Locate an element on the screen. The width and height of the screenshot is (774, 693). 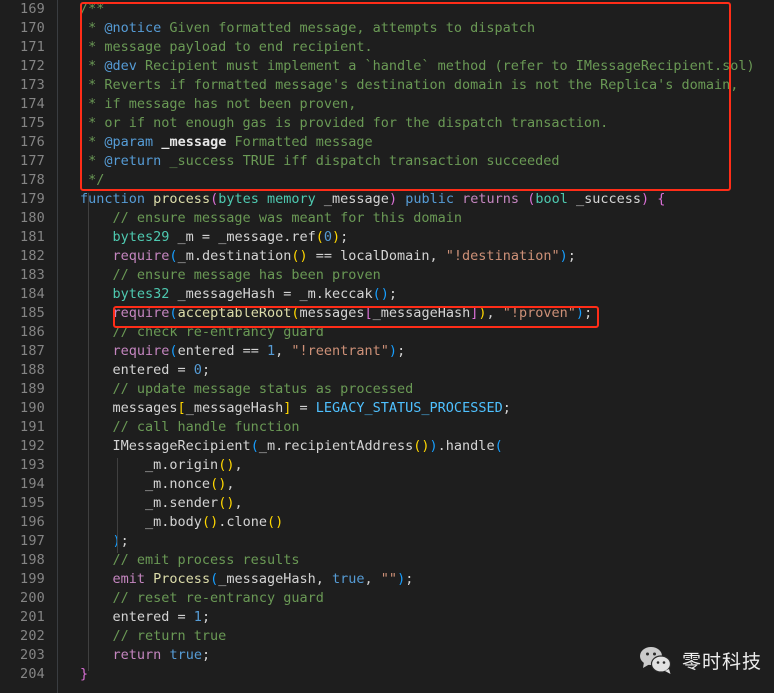
code-line-194: _m.nonce(), is located at coordinates (416, 484).